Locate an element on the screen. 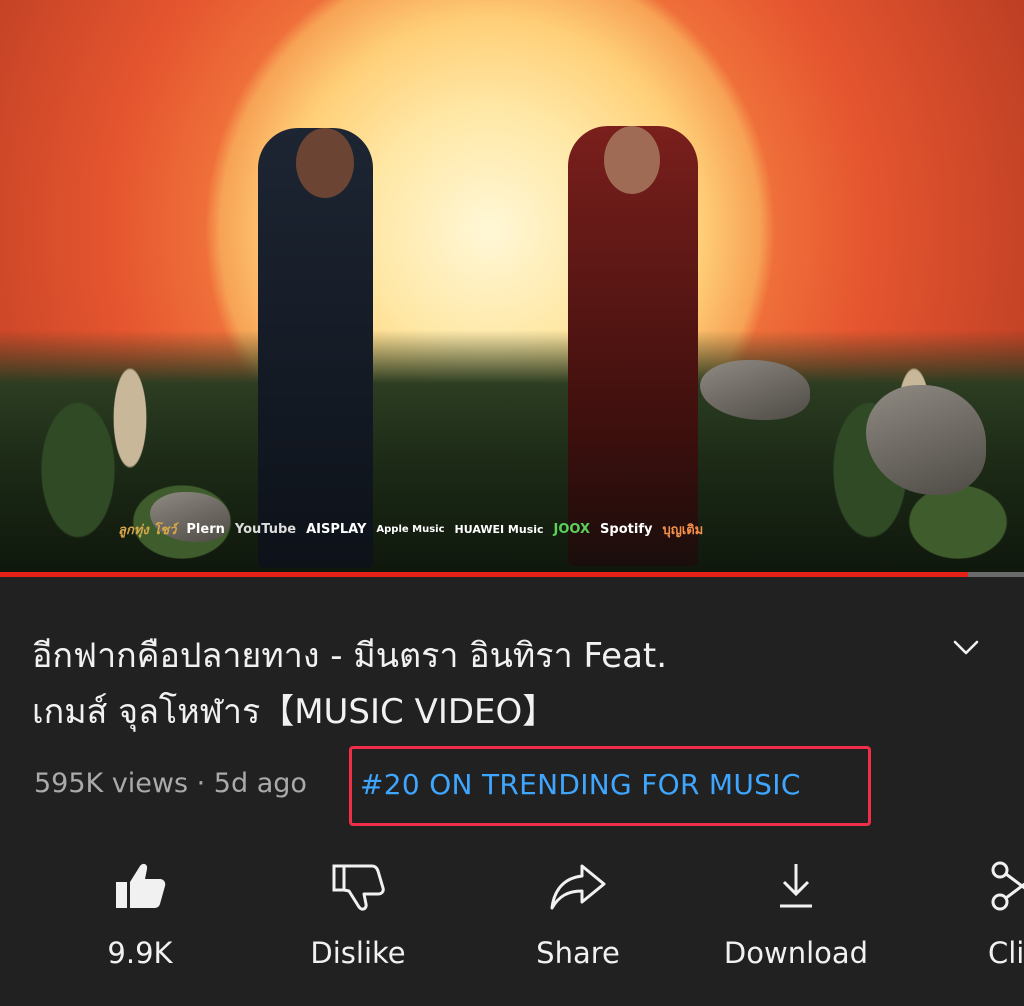  dislike-button: Dislike is located at coordinates (358, 910).